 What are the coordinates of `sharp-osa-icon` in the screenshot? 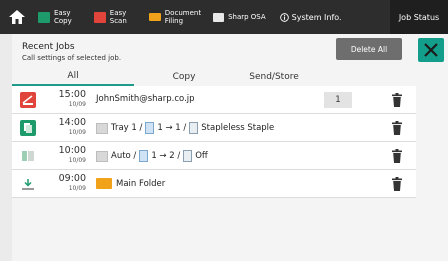 It's located at (219, 17).